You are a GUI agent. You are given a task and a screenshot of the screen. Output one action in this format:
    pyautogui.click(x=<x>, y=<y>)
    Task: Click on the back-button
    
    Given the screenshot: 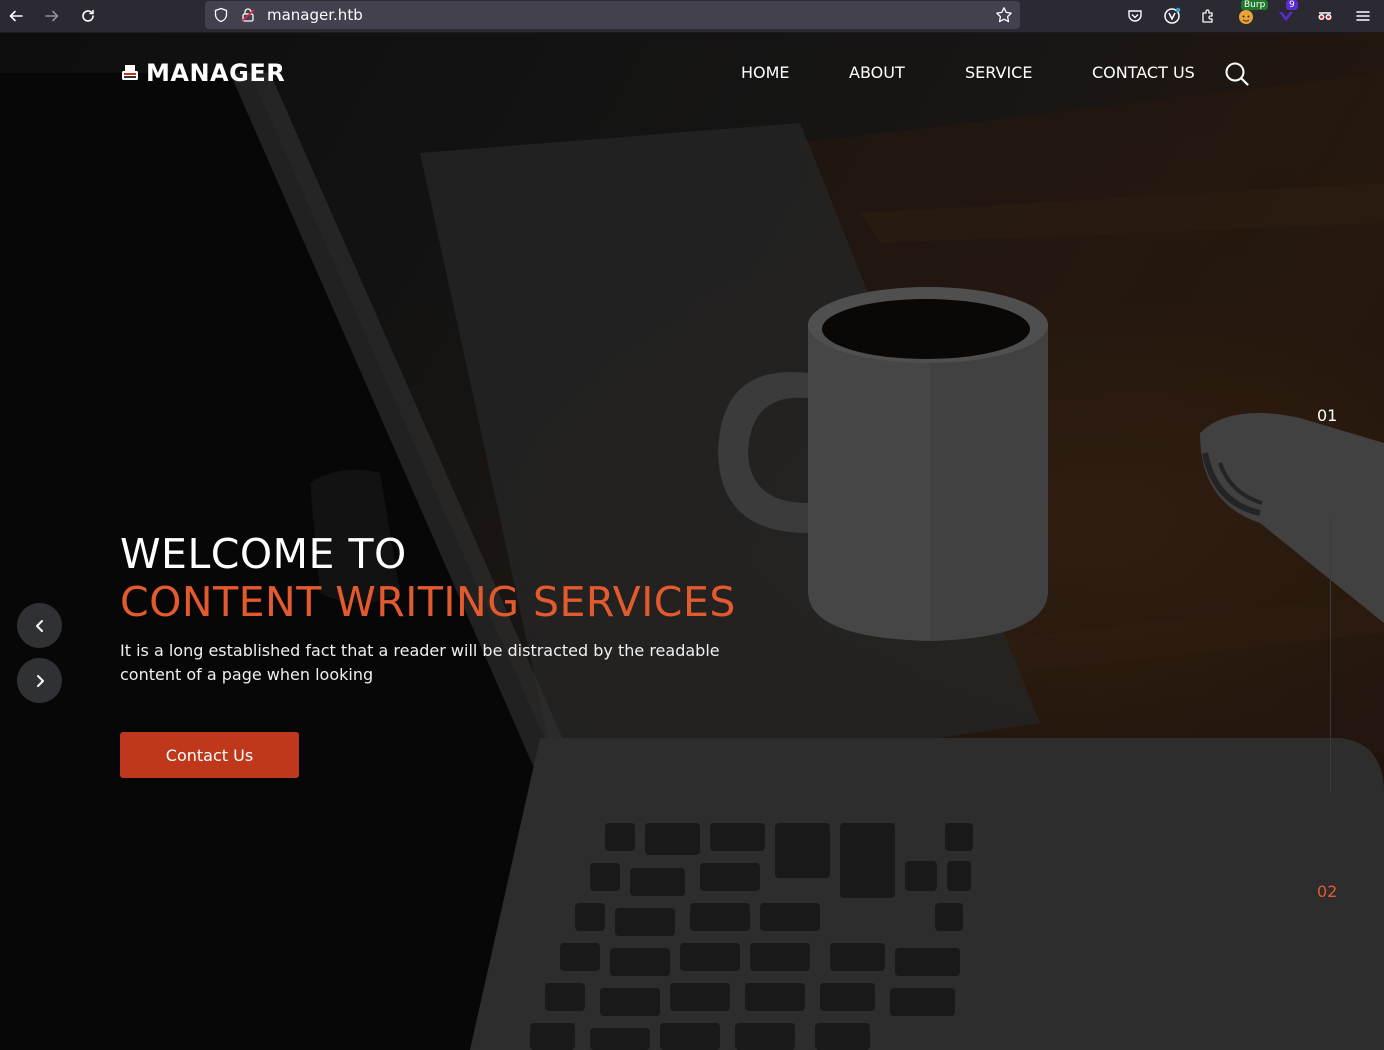 What is the action you would take?
    pyautogui.click(x=16, y=16)
    